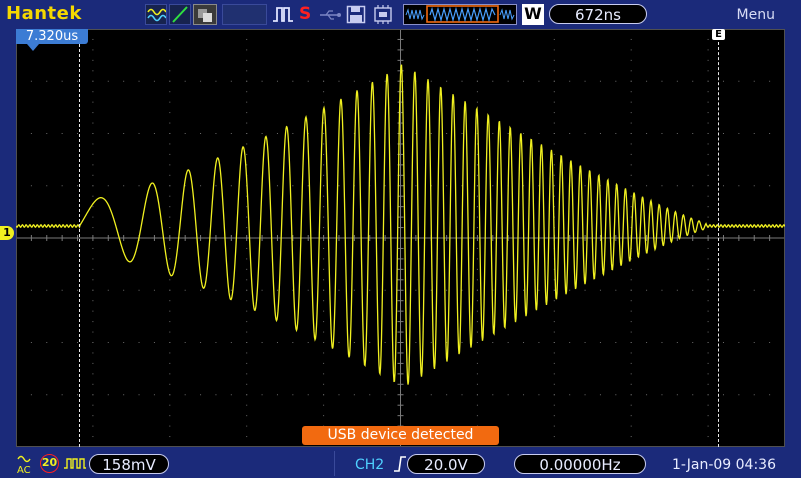 The width and height of the screenshot is (801, 478). What do you see at coordinates (756, 15) in the screenshot?
I see `menu-button: Menu` at bounding box center [756, 15].